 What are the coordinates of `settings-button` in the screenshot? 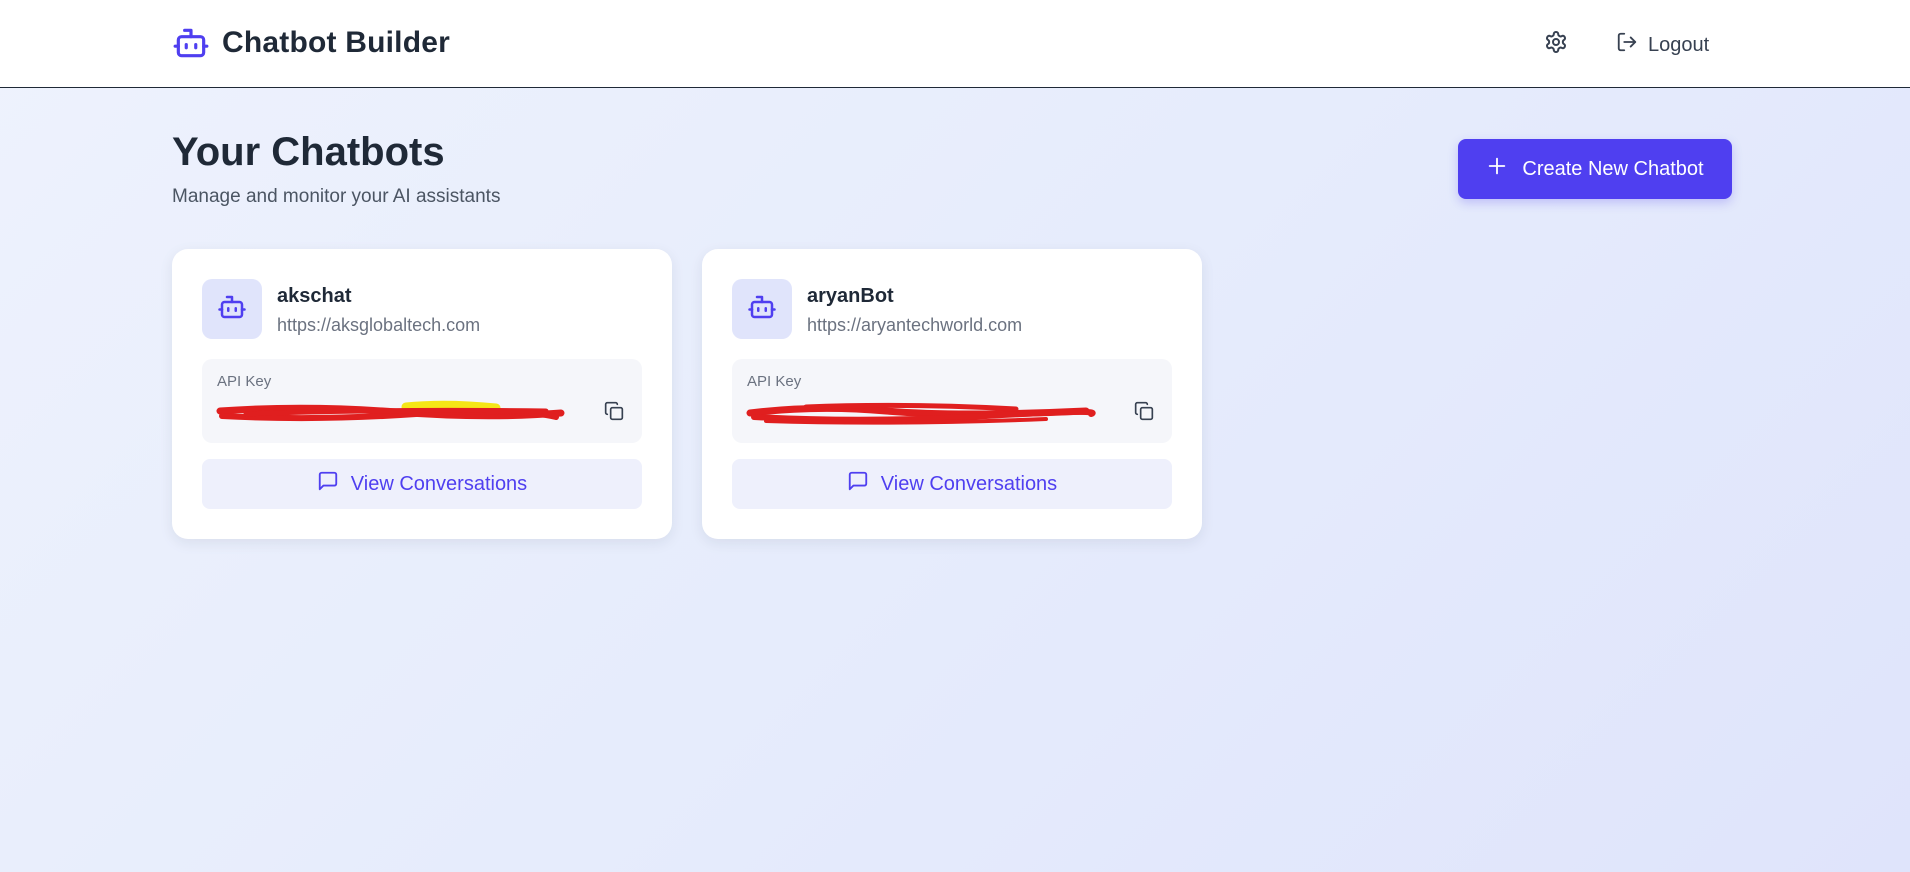 It's located at (1556, 44).